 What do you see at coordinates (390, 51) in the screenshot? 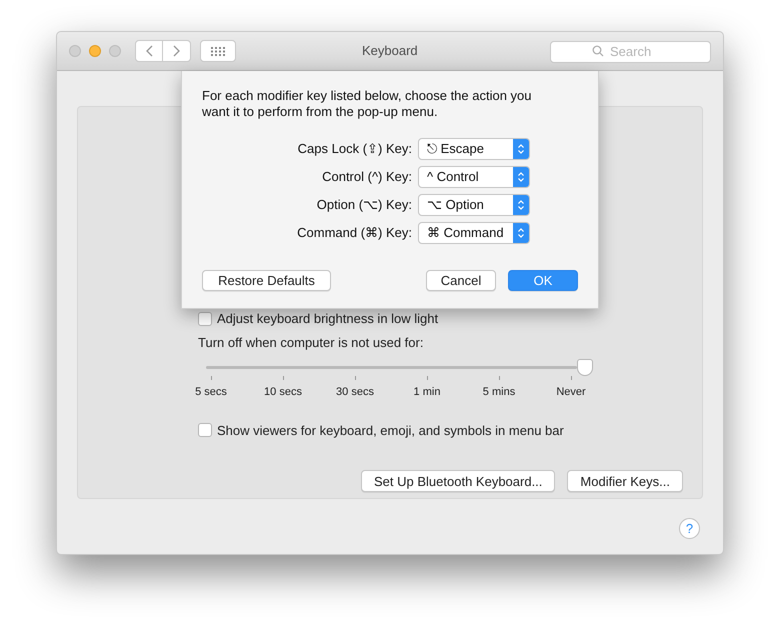
I see `window-title: Keyboard` at bounding box center [390, 51].